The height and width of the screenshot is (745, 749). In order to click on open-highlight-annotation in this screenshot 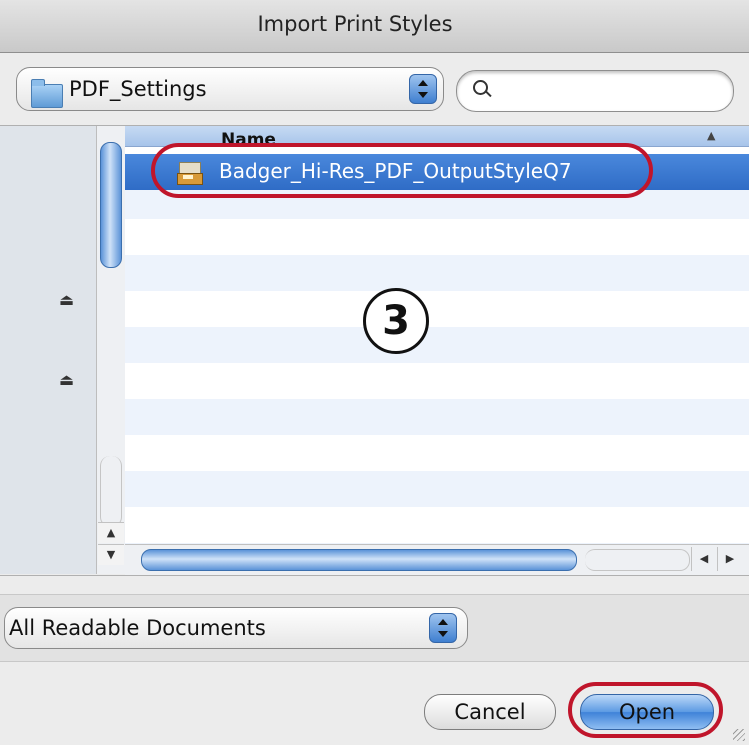, I will do `click(645, 710)`.